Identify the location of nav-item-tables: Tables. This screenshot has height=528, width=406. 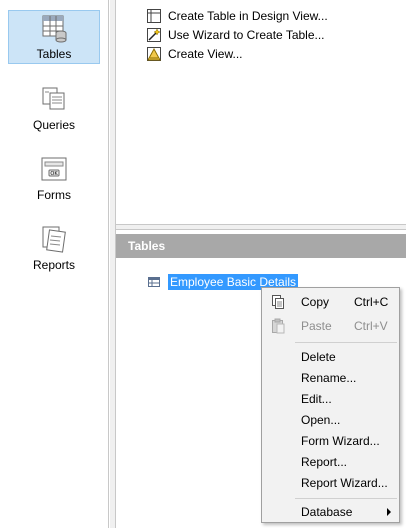
(54, 37).